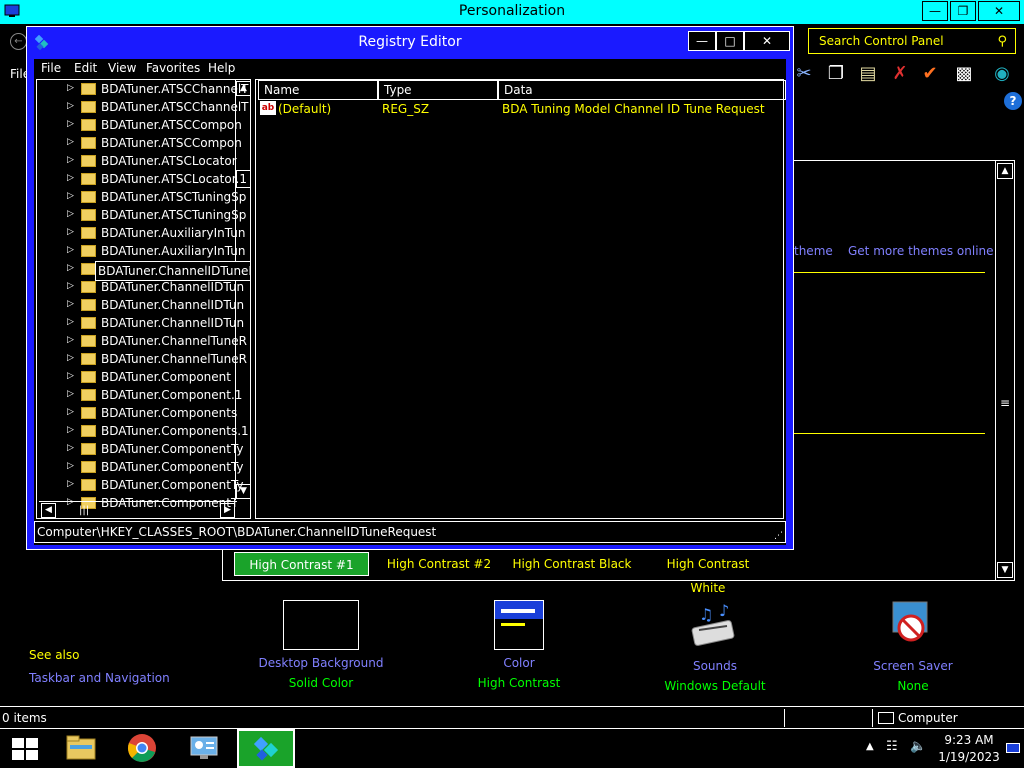 This screenshot has height=768, width=1024. What do you see at coordinates (84, 511) in the screenshot?
I see `scroll-grip-icon: |||` at bounding box center [84, 511].